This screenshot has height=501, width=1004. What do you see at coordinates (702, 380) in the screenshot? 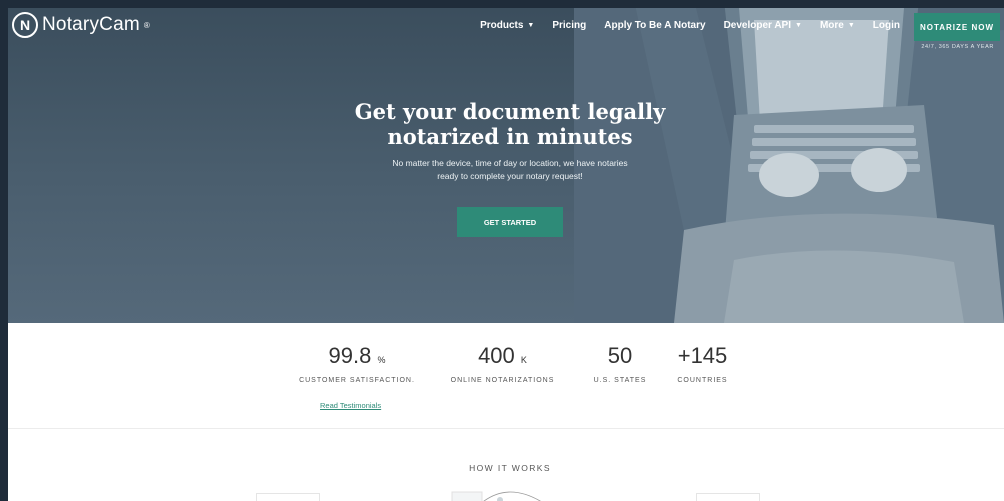
I see `stat-countries-label: COUNTRIES` at bounding box center [702, 380].